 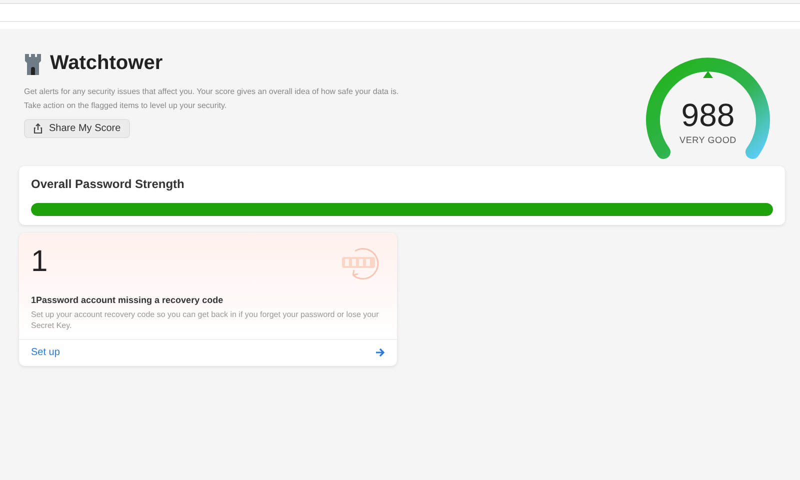 I want to click on share-button: Share My Score, so click(x=77, y=128).